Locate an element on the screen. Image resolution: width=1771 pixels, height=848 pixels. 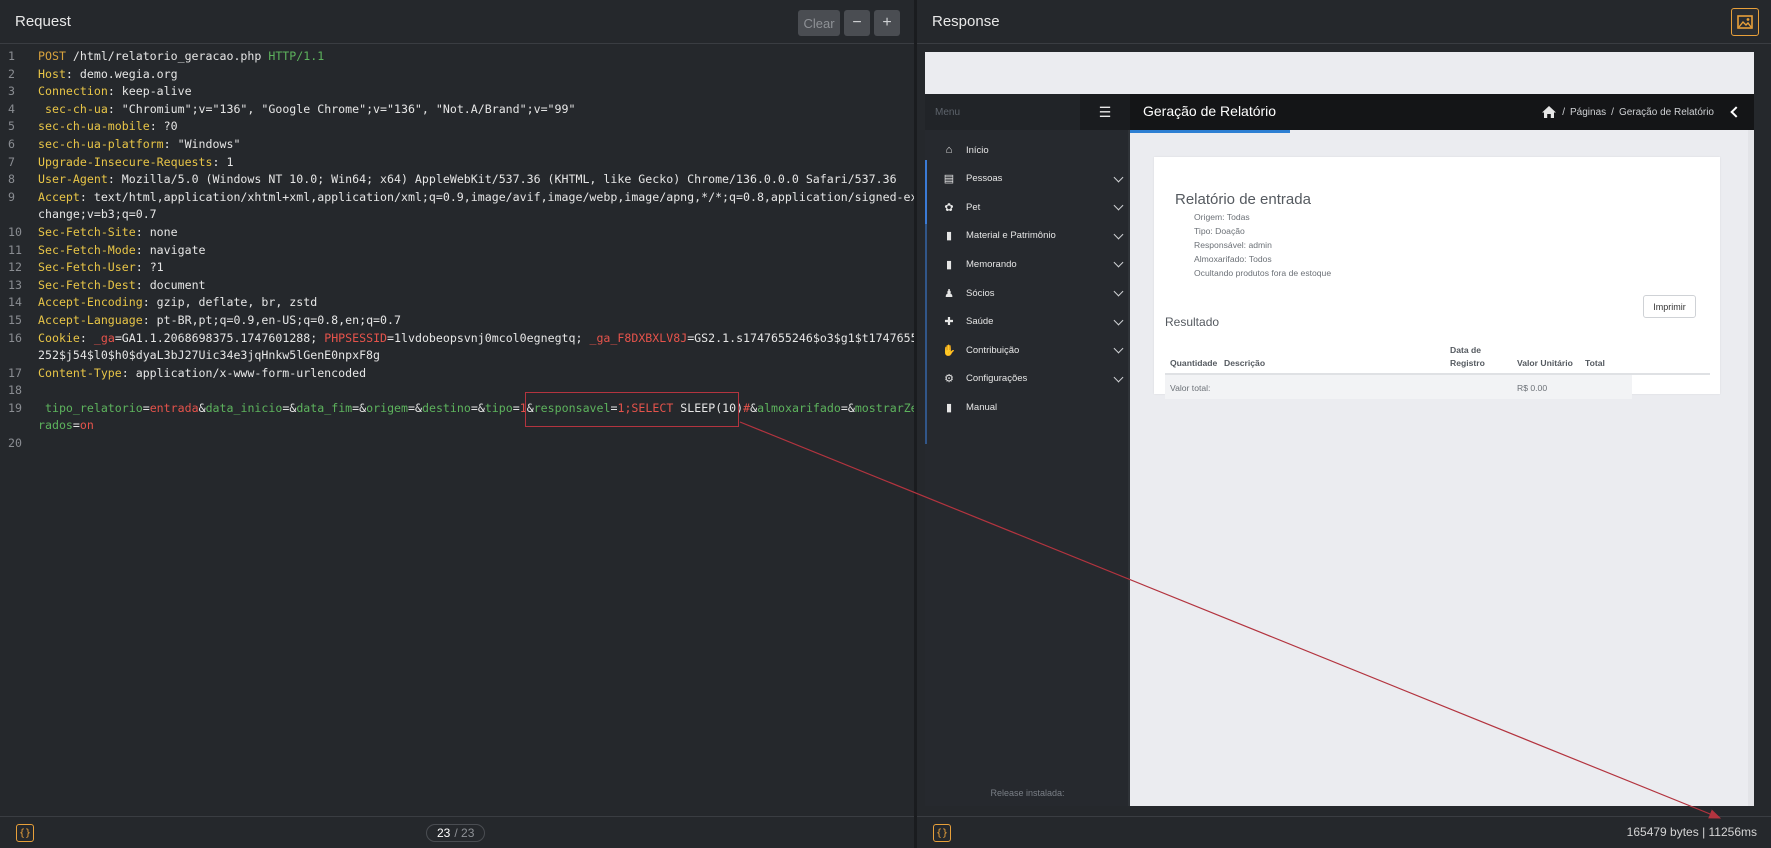
line-number: 16 is located at coordinates (15, 337).